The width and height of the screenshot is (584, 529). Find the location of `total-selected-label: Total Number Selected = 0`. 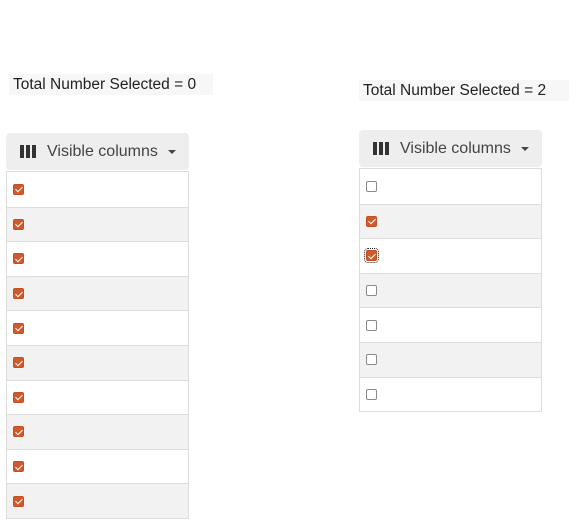

total-selected-label: Total Number Selected = 0 is located at coordinates (111, 84).